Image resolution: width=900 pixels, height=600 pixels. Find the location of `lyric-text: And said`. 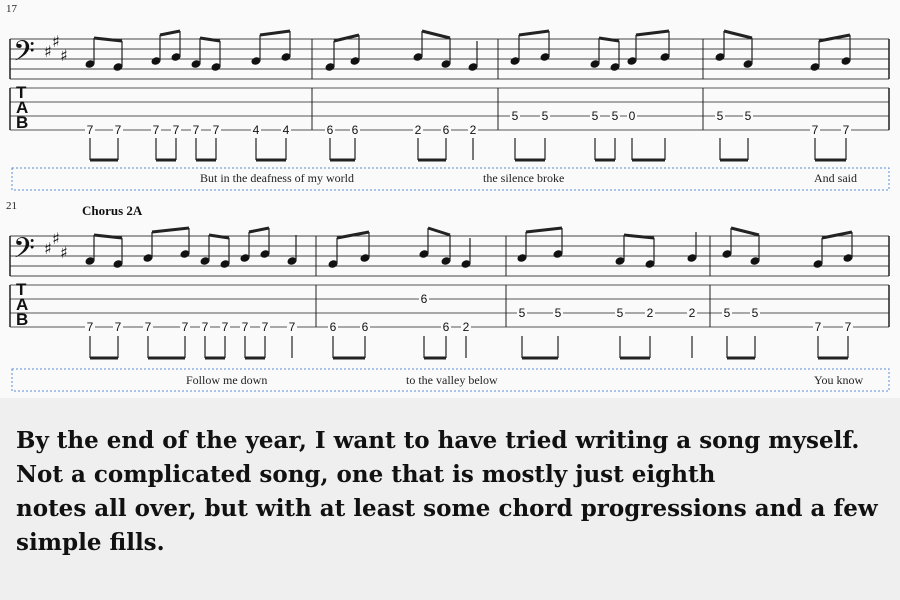

lyric-text: And said is located at coordinates (835, 178).